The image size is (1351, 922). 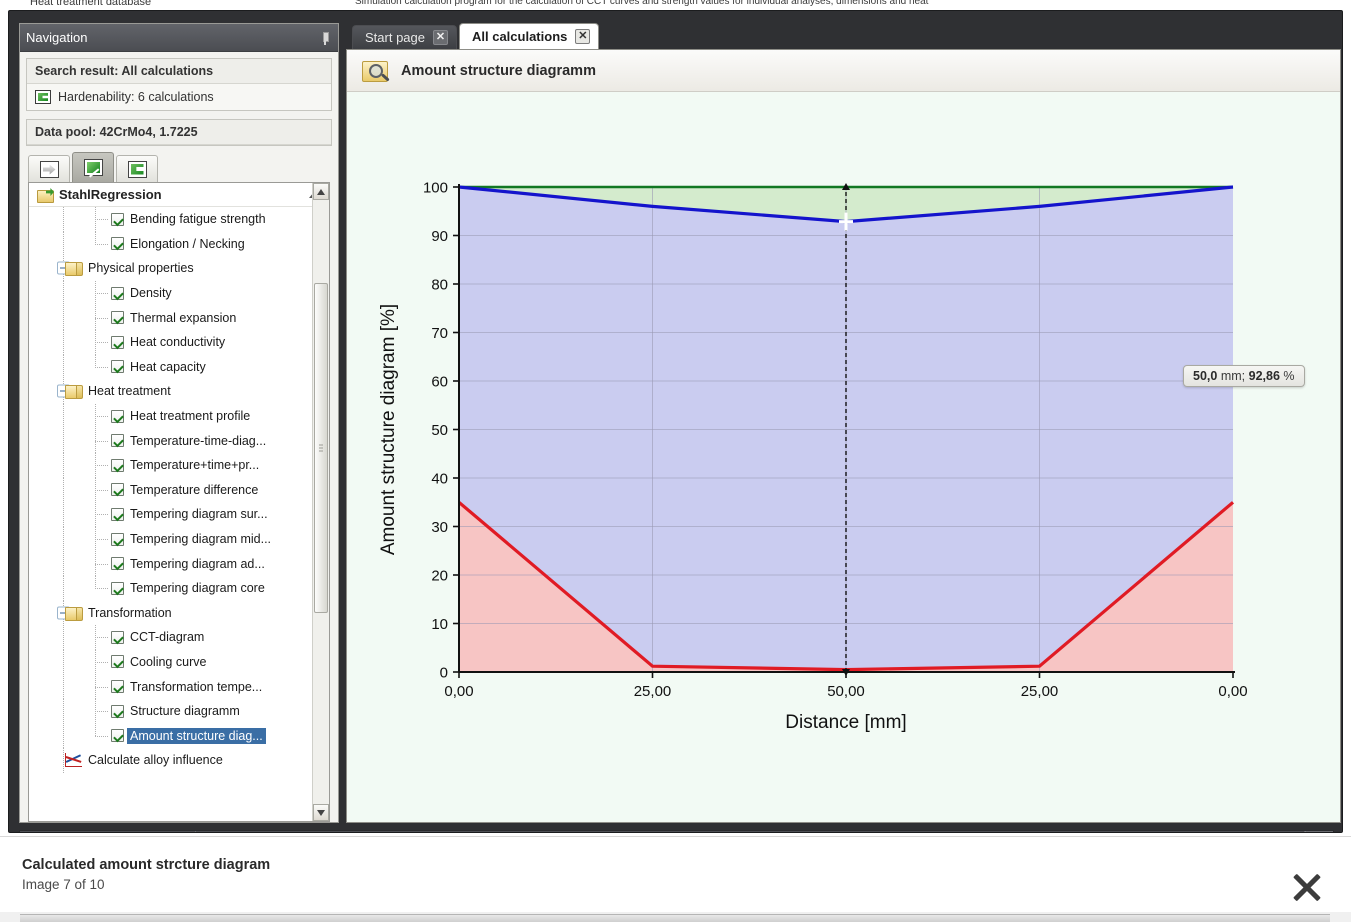 What do you see at coordinates (179, 293) in the screenshot?
I see `tree-item: Density` at bounding box center [179, 293].